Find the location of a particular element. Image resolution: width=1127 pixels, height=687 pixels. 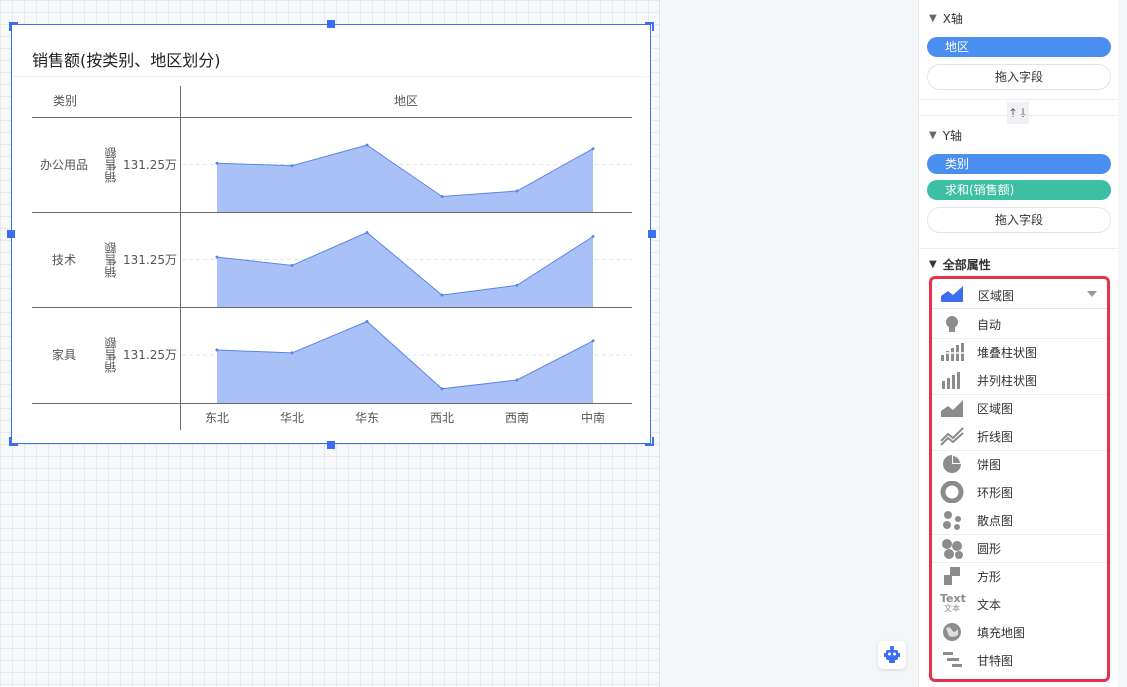

resize-handle-top-right is located at coordinates (649, 26).